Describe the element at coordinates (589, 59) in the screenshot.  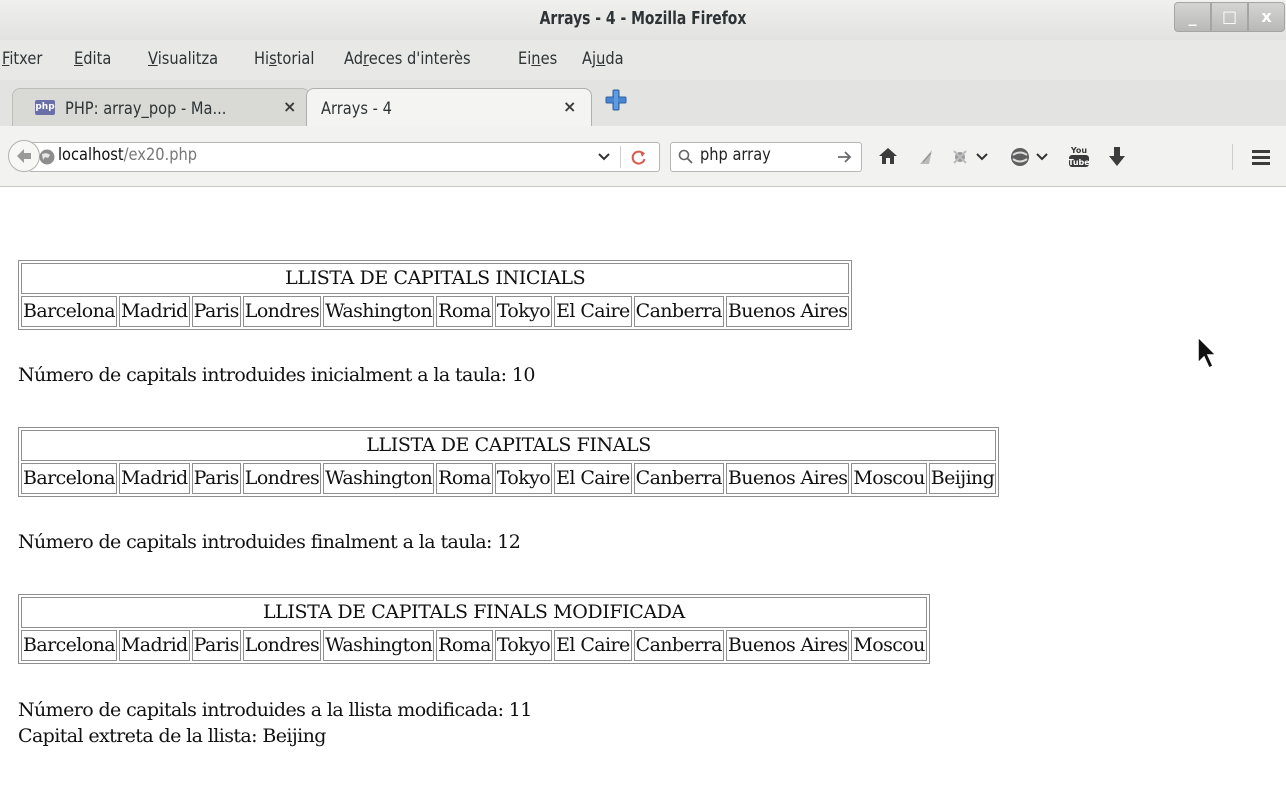
I see `menu-label: Aj` at that location.